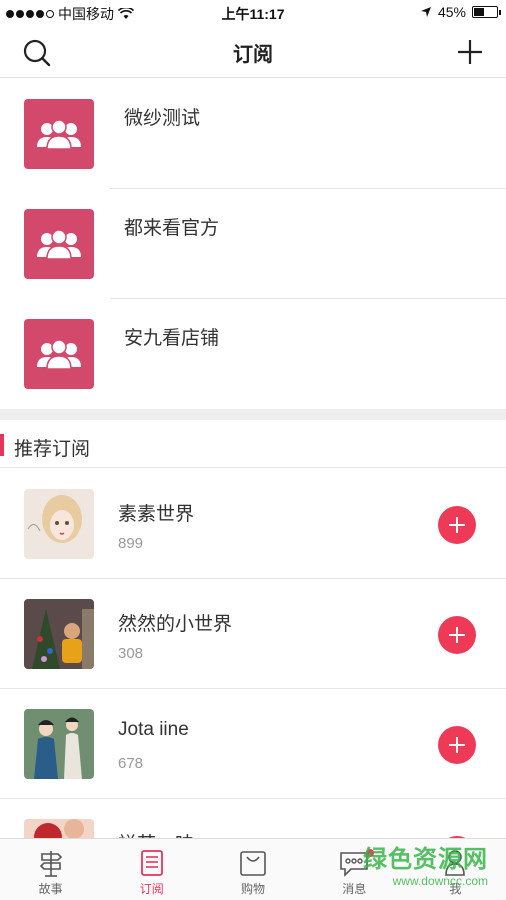 This screenshot has height=900, width=506. What do you see at coordinates (425, 12) in the screenshot?
I see `location-arrow-icon` at bounding box center [425, 12].